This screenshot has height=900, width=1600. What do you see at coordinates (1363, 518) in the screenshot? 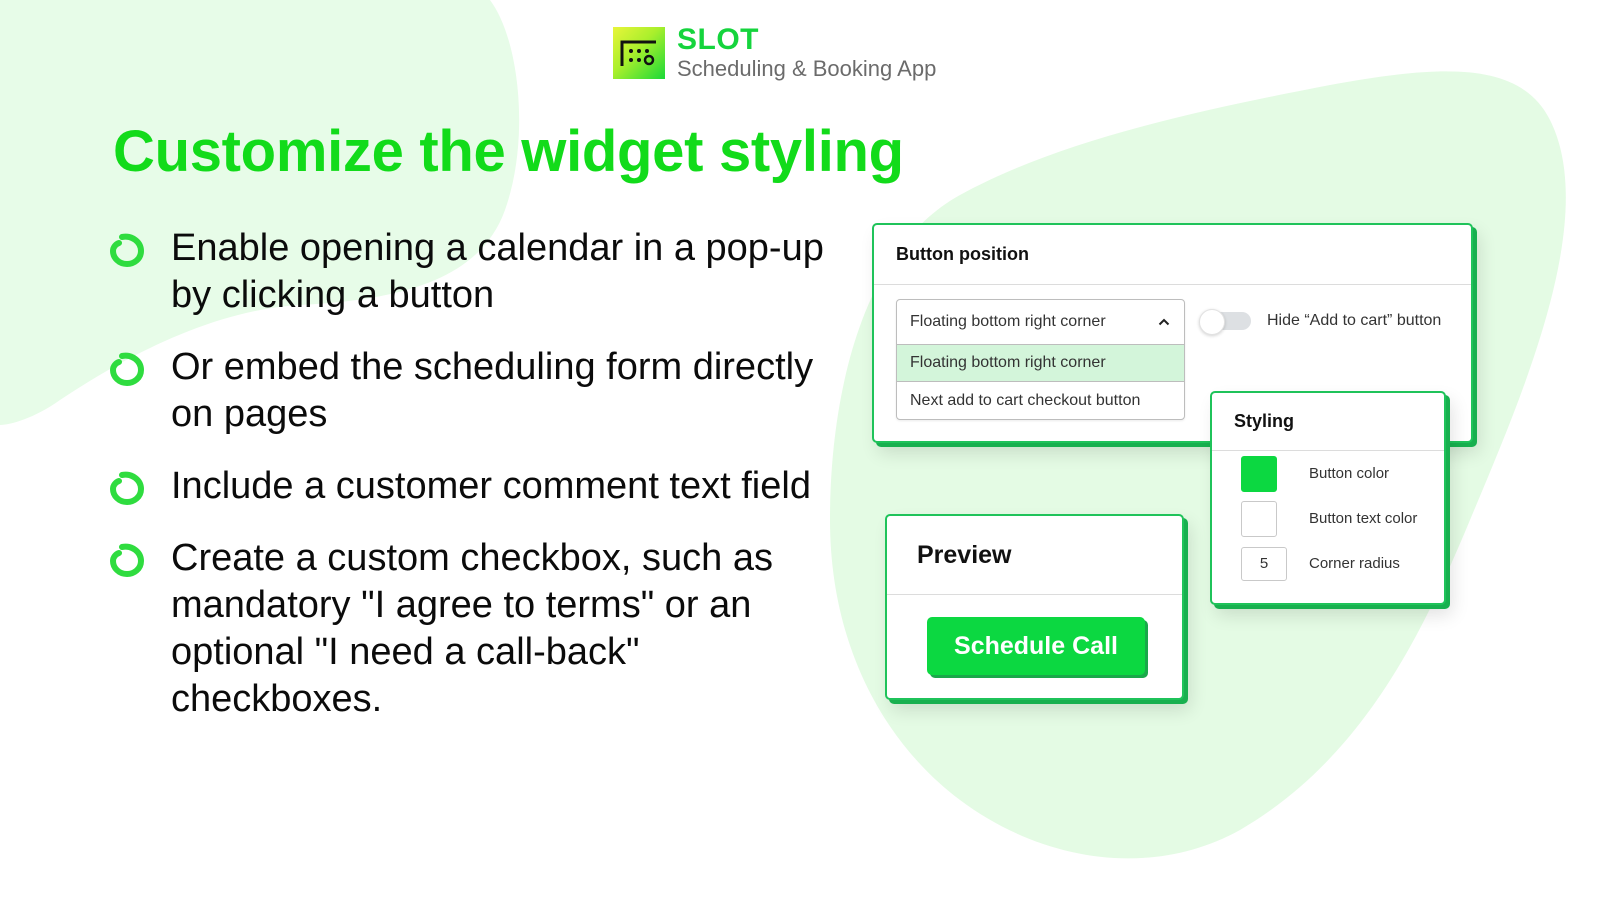
I see `button-text-color-label: Button text color` at bounding box center [1363, 518].